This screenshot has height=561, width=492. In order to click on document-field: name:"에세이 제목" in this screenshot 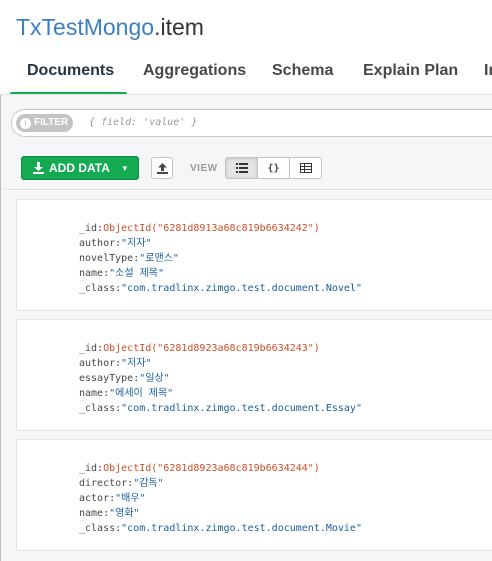, I will do `click(126, 393)`.